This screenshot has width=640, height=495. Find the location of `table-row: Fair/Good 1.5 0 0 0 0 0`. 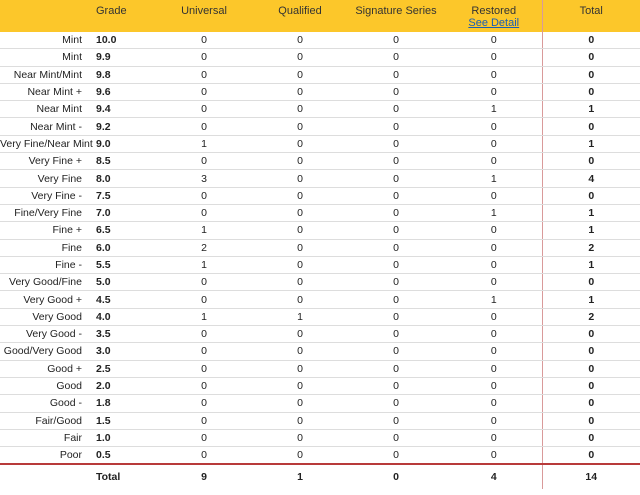

table-row: Fair/Good 1.5 0 0 0 0 0 is located at coordinates (320, 421).